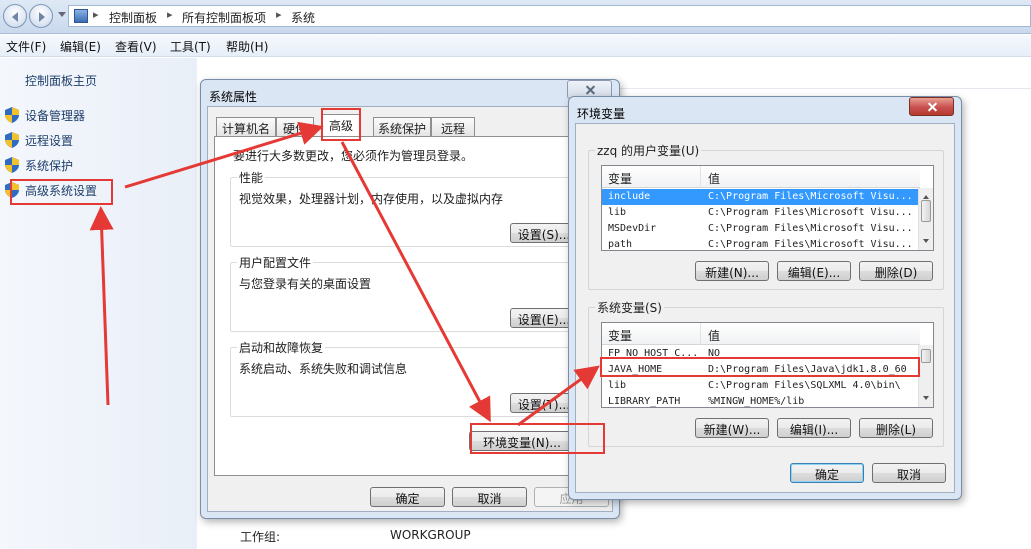  What do you see at coordinates (133, 17) in the screenshot?
I see `breadcrumb-control-panel: 控制面板` at bounding box center [133, 17].